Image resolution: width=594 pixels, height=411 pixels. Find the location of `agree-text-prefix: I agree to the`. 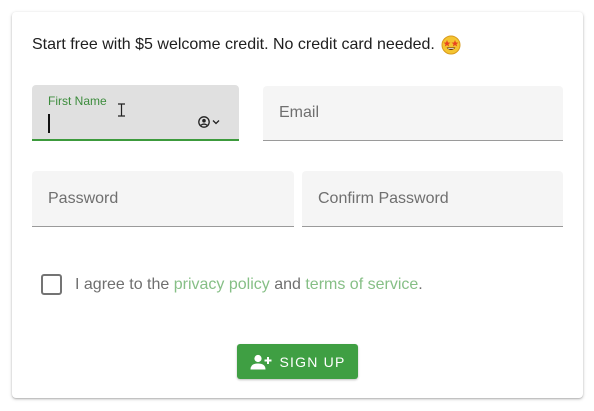

agree-text-prefix: I agree to the is located at coordinates (124, 284).